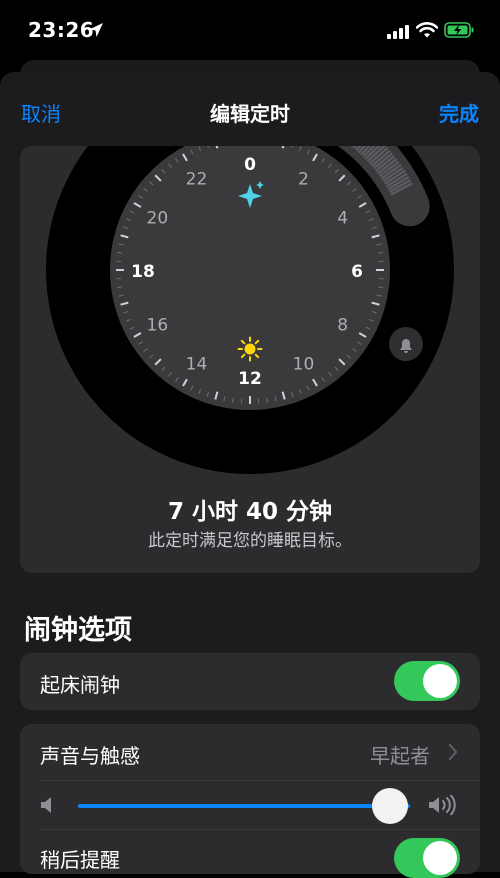  I want to click on status-time: 23:26, so click(61, 30).